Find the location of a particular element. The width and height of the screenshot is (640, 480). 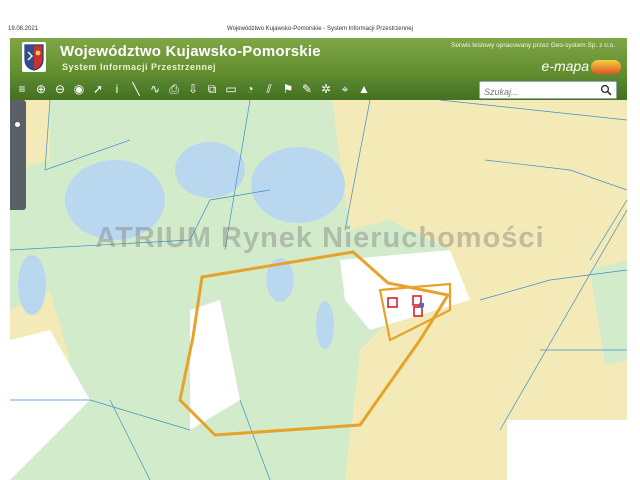

arrow-pointer-icon: ➚ is located at coordinates (98, 89).